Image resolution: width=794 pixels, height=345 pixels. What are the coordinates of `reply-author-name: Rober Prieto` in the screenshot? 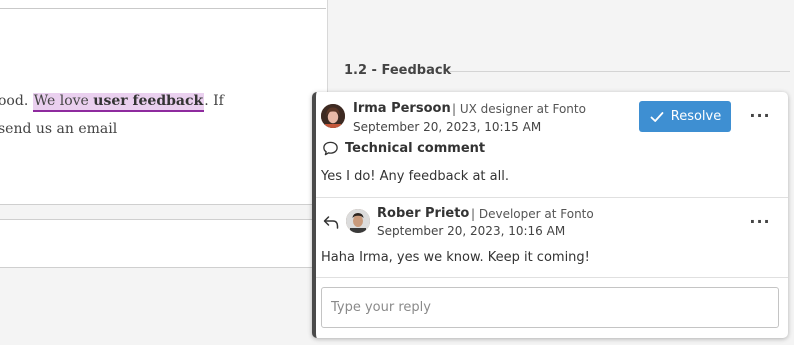 It's located at (423, 213).